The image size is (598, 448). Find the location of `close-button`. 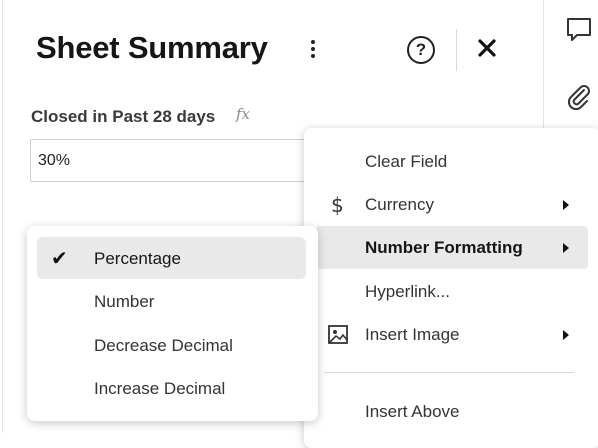

close-button is located at coordinates (488, 49).